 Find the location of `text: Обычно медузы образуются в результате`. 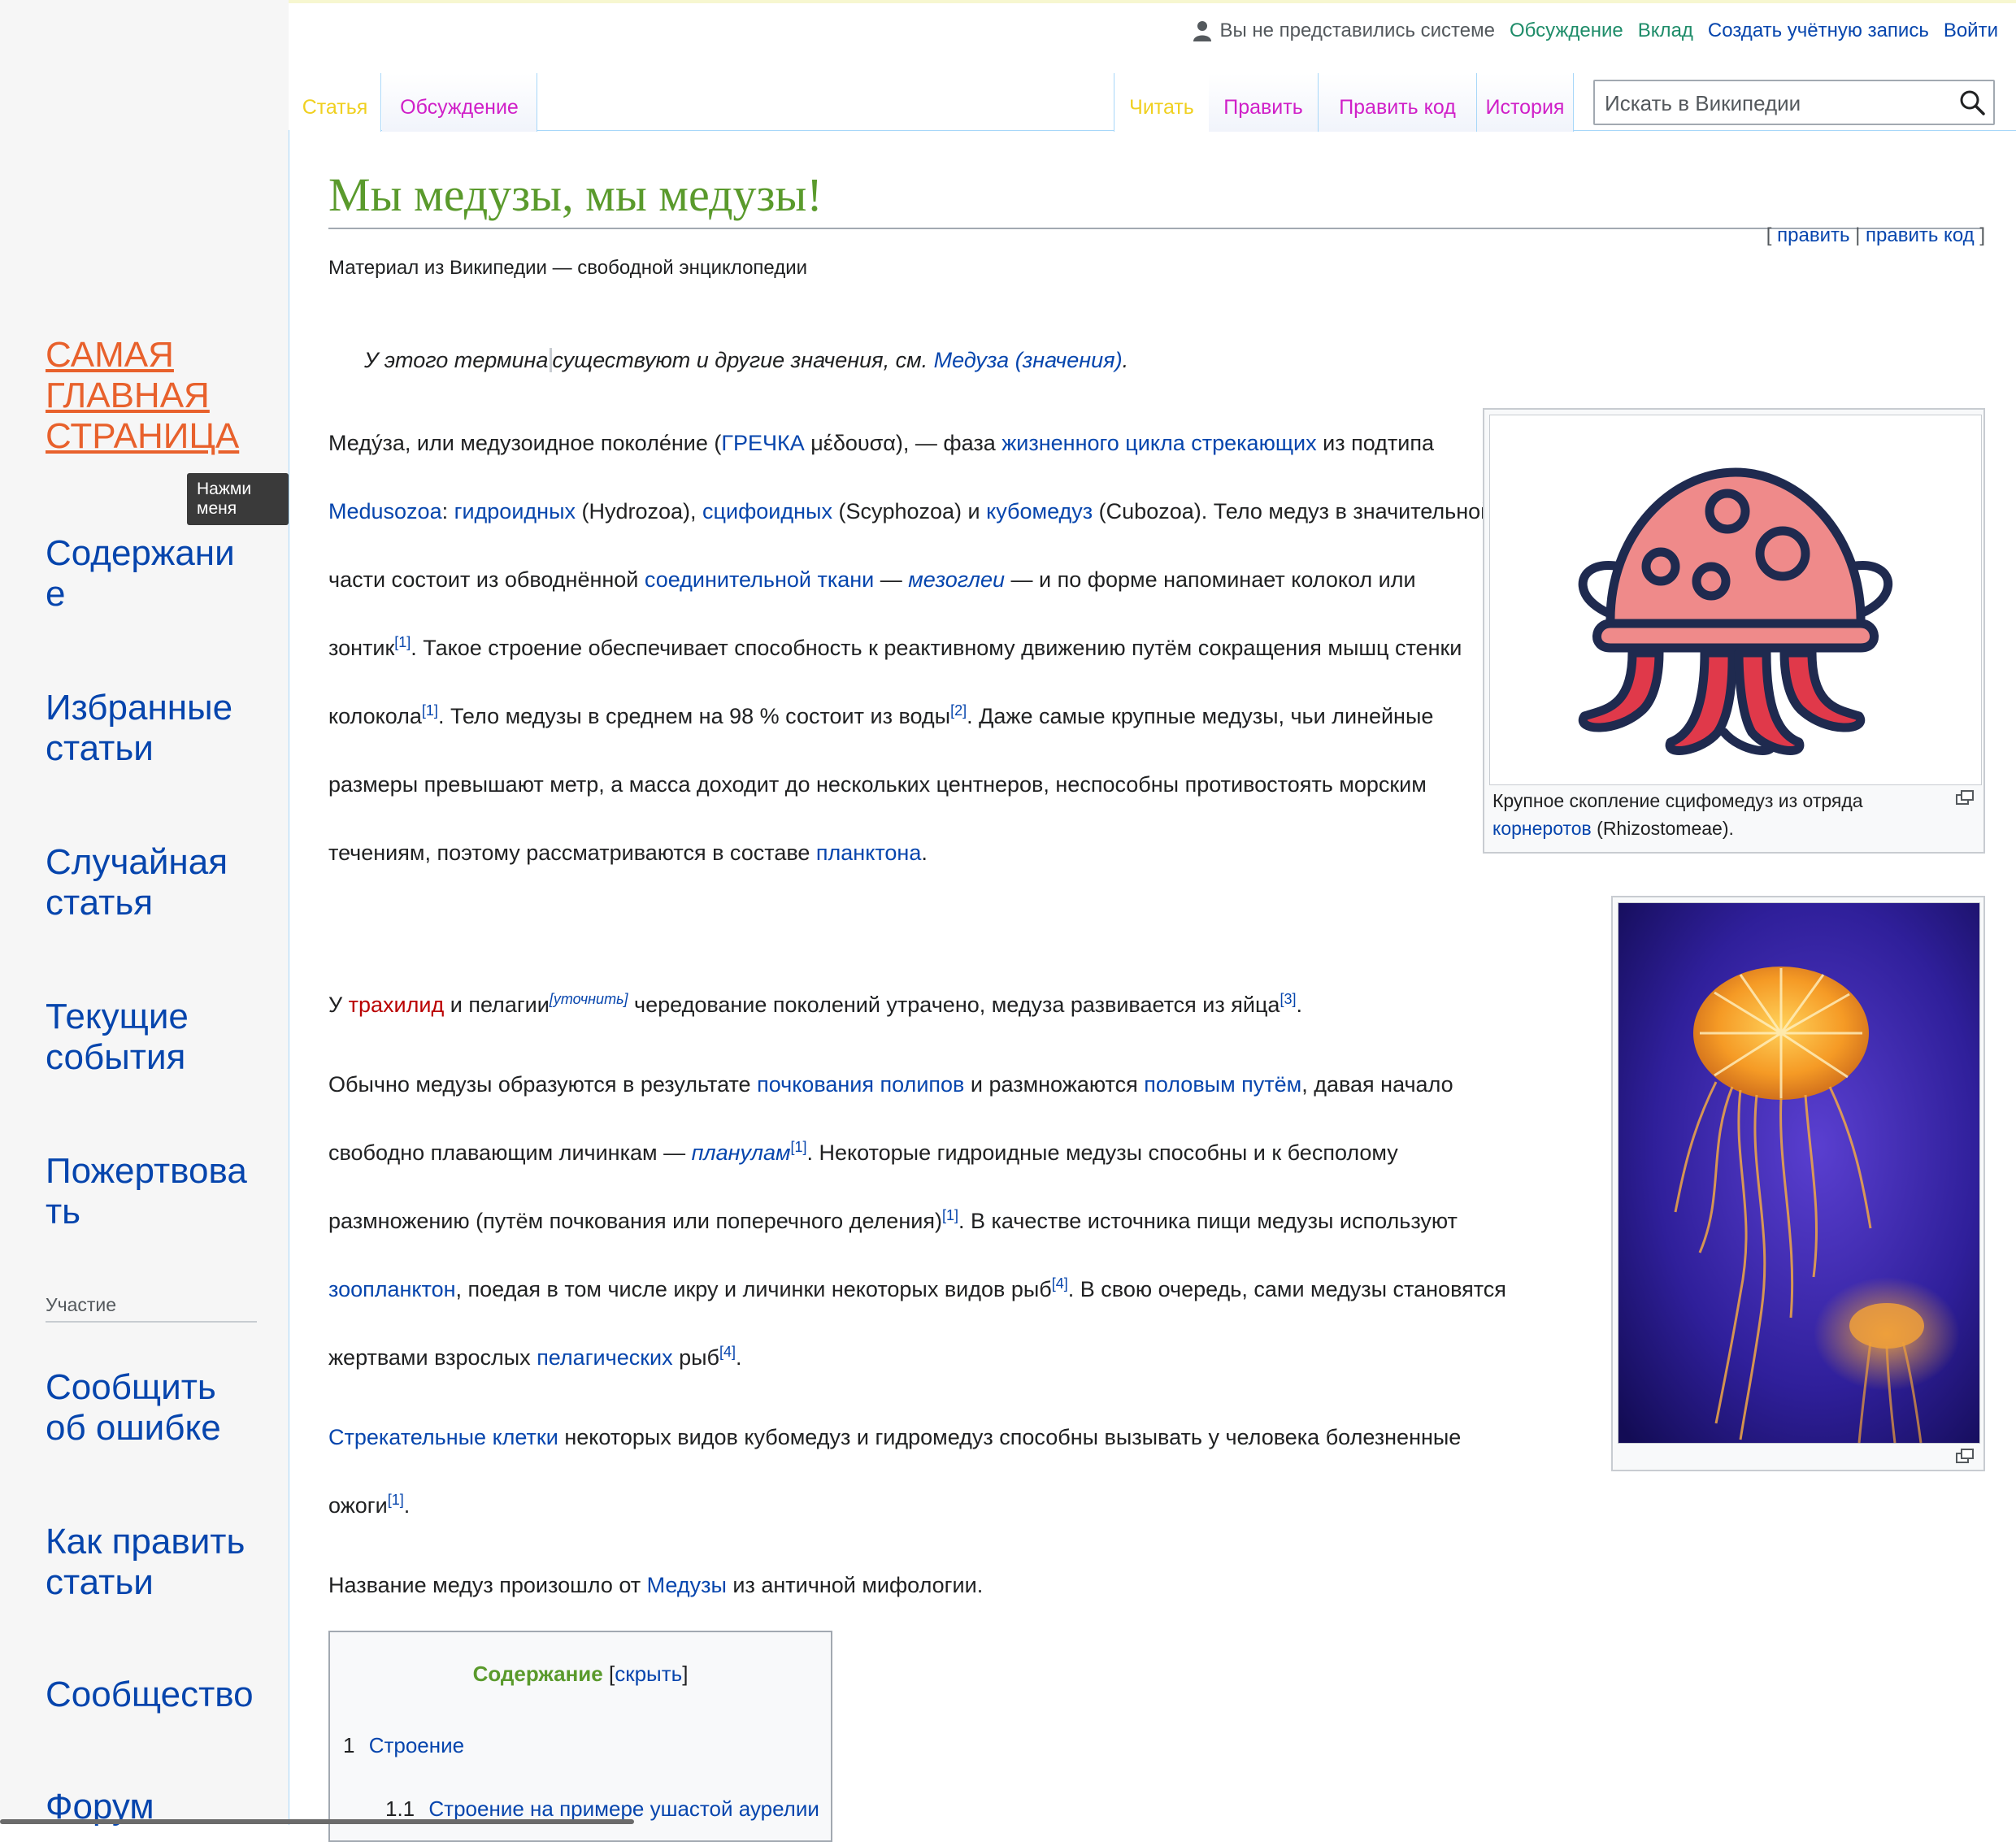

text: Обычно медузы образуются в результате is located at coordinates (543, 1085).